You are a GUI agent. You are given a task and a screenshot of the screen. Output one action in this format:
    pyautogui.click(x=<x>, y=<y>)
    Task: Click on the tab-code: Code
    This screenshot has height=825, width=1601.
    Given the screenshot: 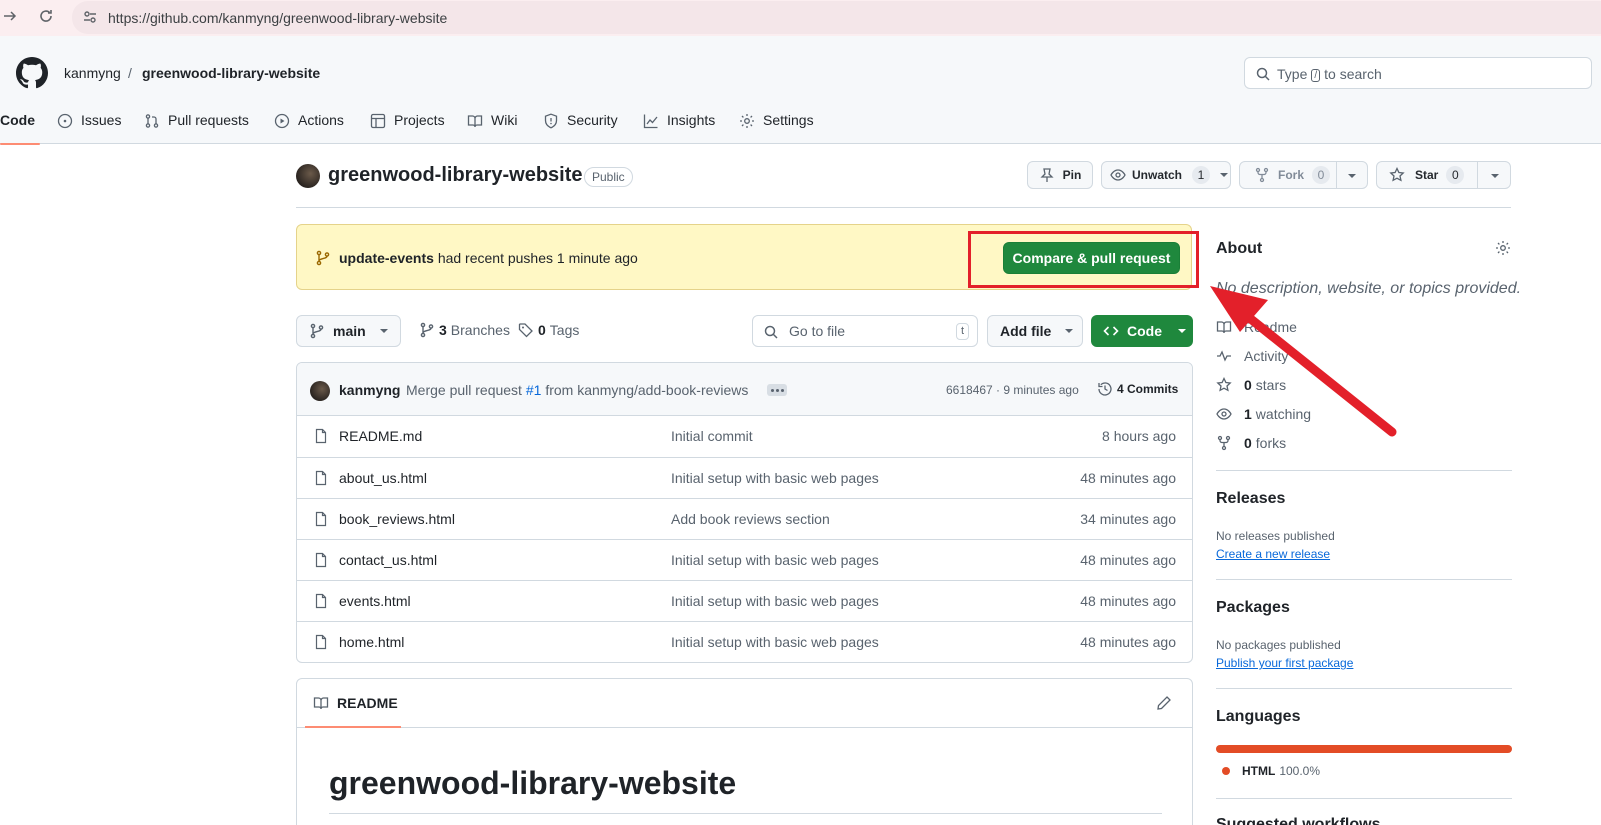 What is the action you would take?
    pyautogui.click(x=20, y=125)
    